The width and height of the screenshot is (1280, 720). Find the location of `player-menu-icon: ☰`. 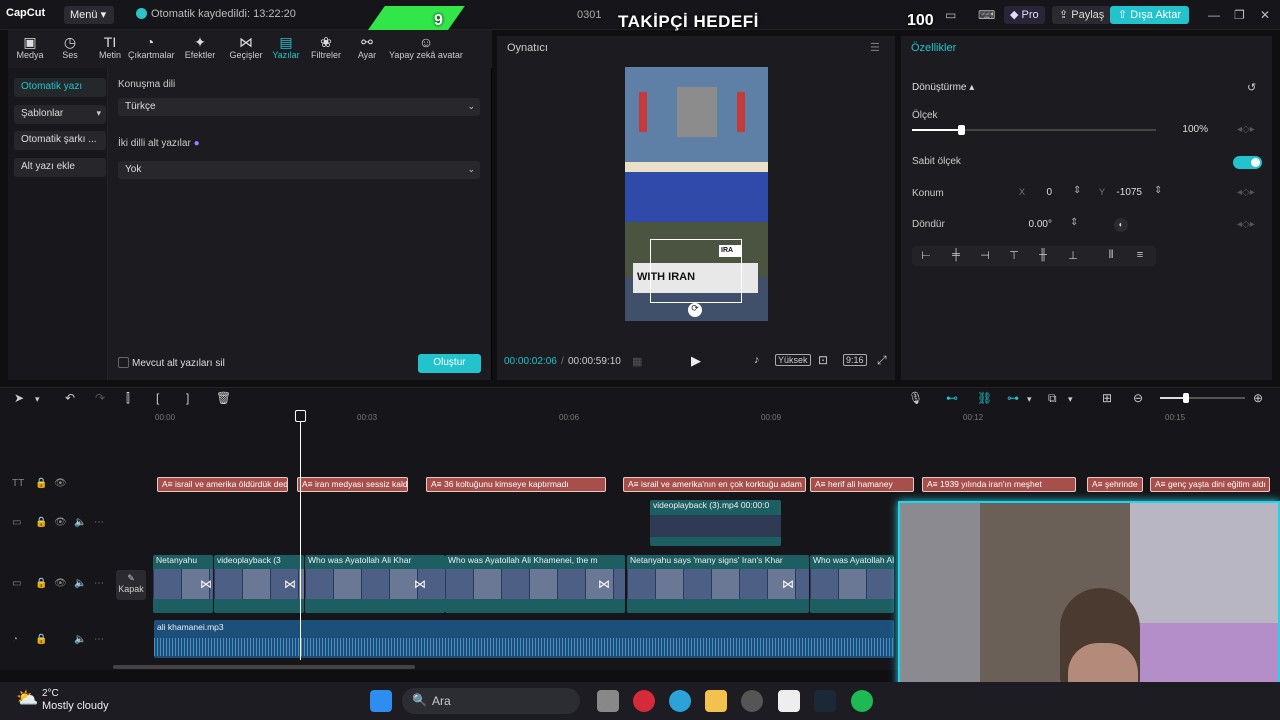

player-menu-icon: ☰ is located at coordinates (875, 47).